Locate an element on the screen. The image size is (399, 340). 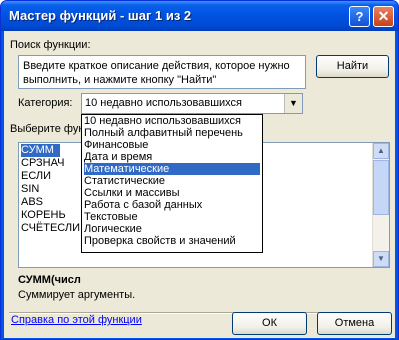
scrollbar-thumb is located at coordinates (381, 187).